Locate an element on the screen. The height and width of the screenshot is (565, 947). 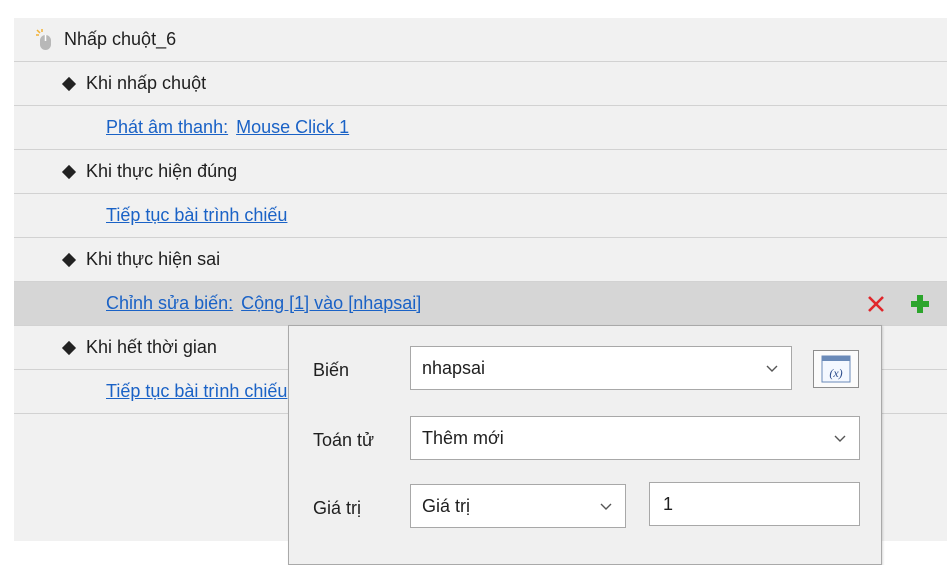
operator-label: Toán tử is located at coordinates (344, 440).